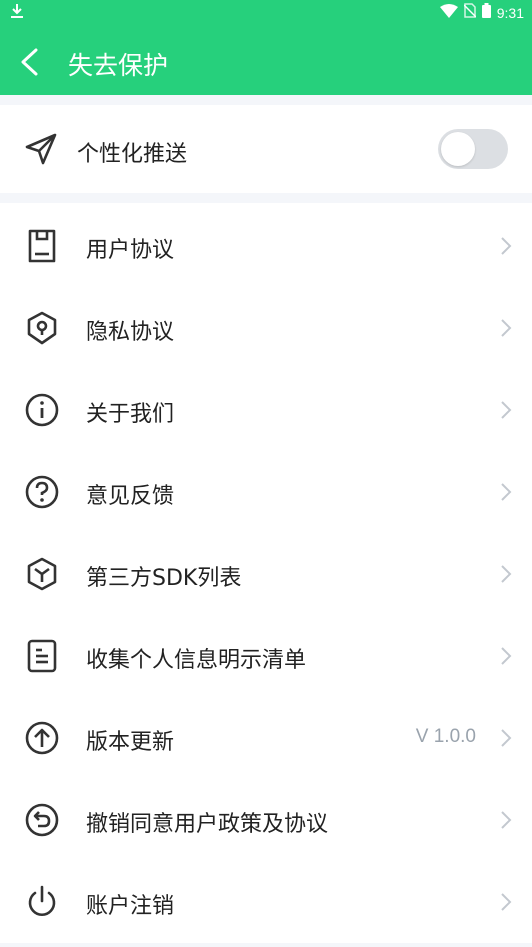 This screenshot has height=947, width=532. I want to click on menu-label: 第三方SDK列表, so click(164, 578).